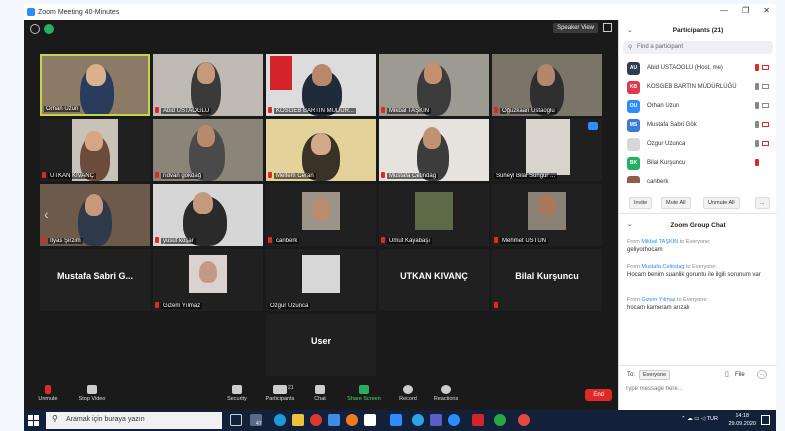  I want to click on recipient-select: Everyone, so click(655, 375).